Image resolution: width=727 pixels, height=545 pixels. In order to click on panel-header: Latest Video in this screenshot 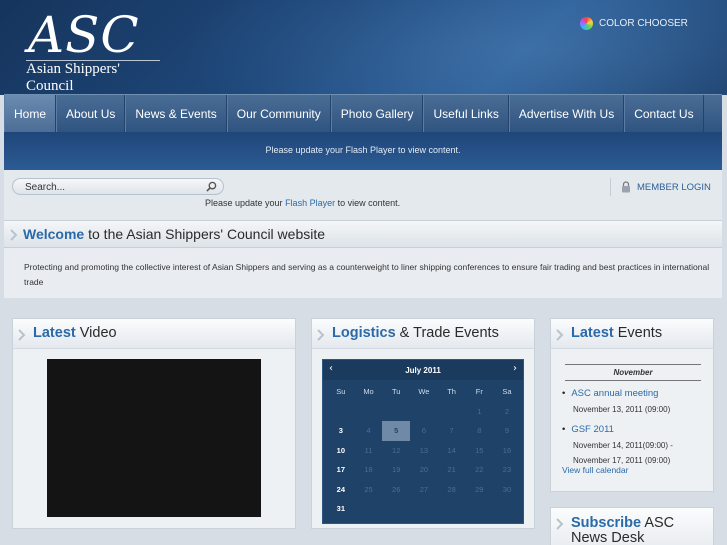, I will do `click(154, 334)`.